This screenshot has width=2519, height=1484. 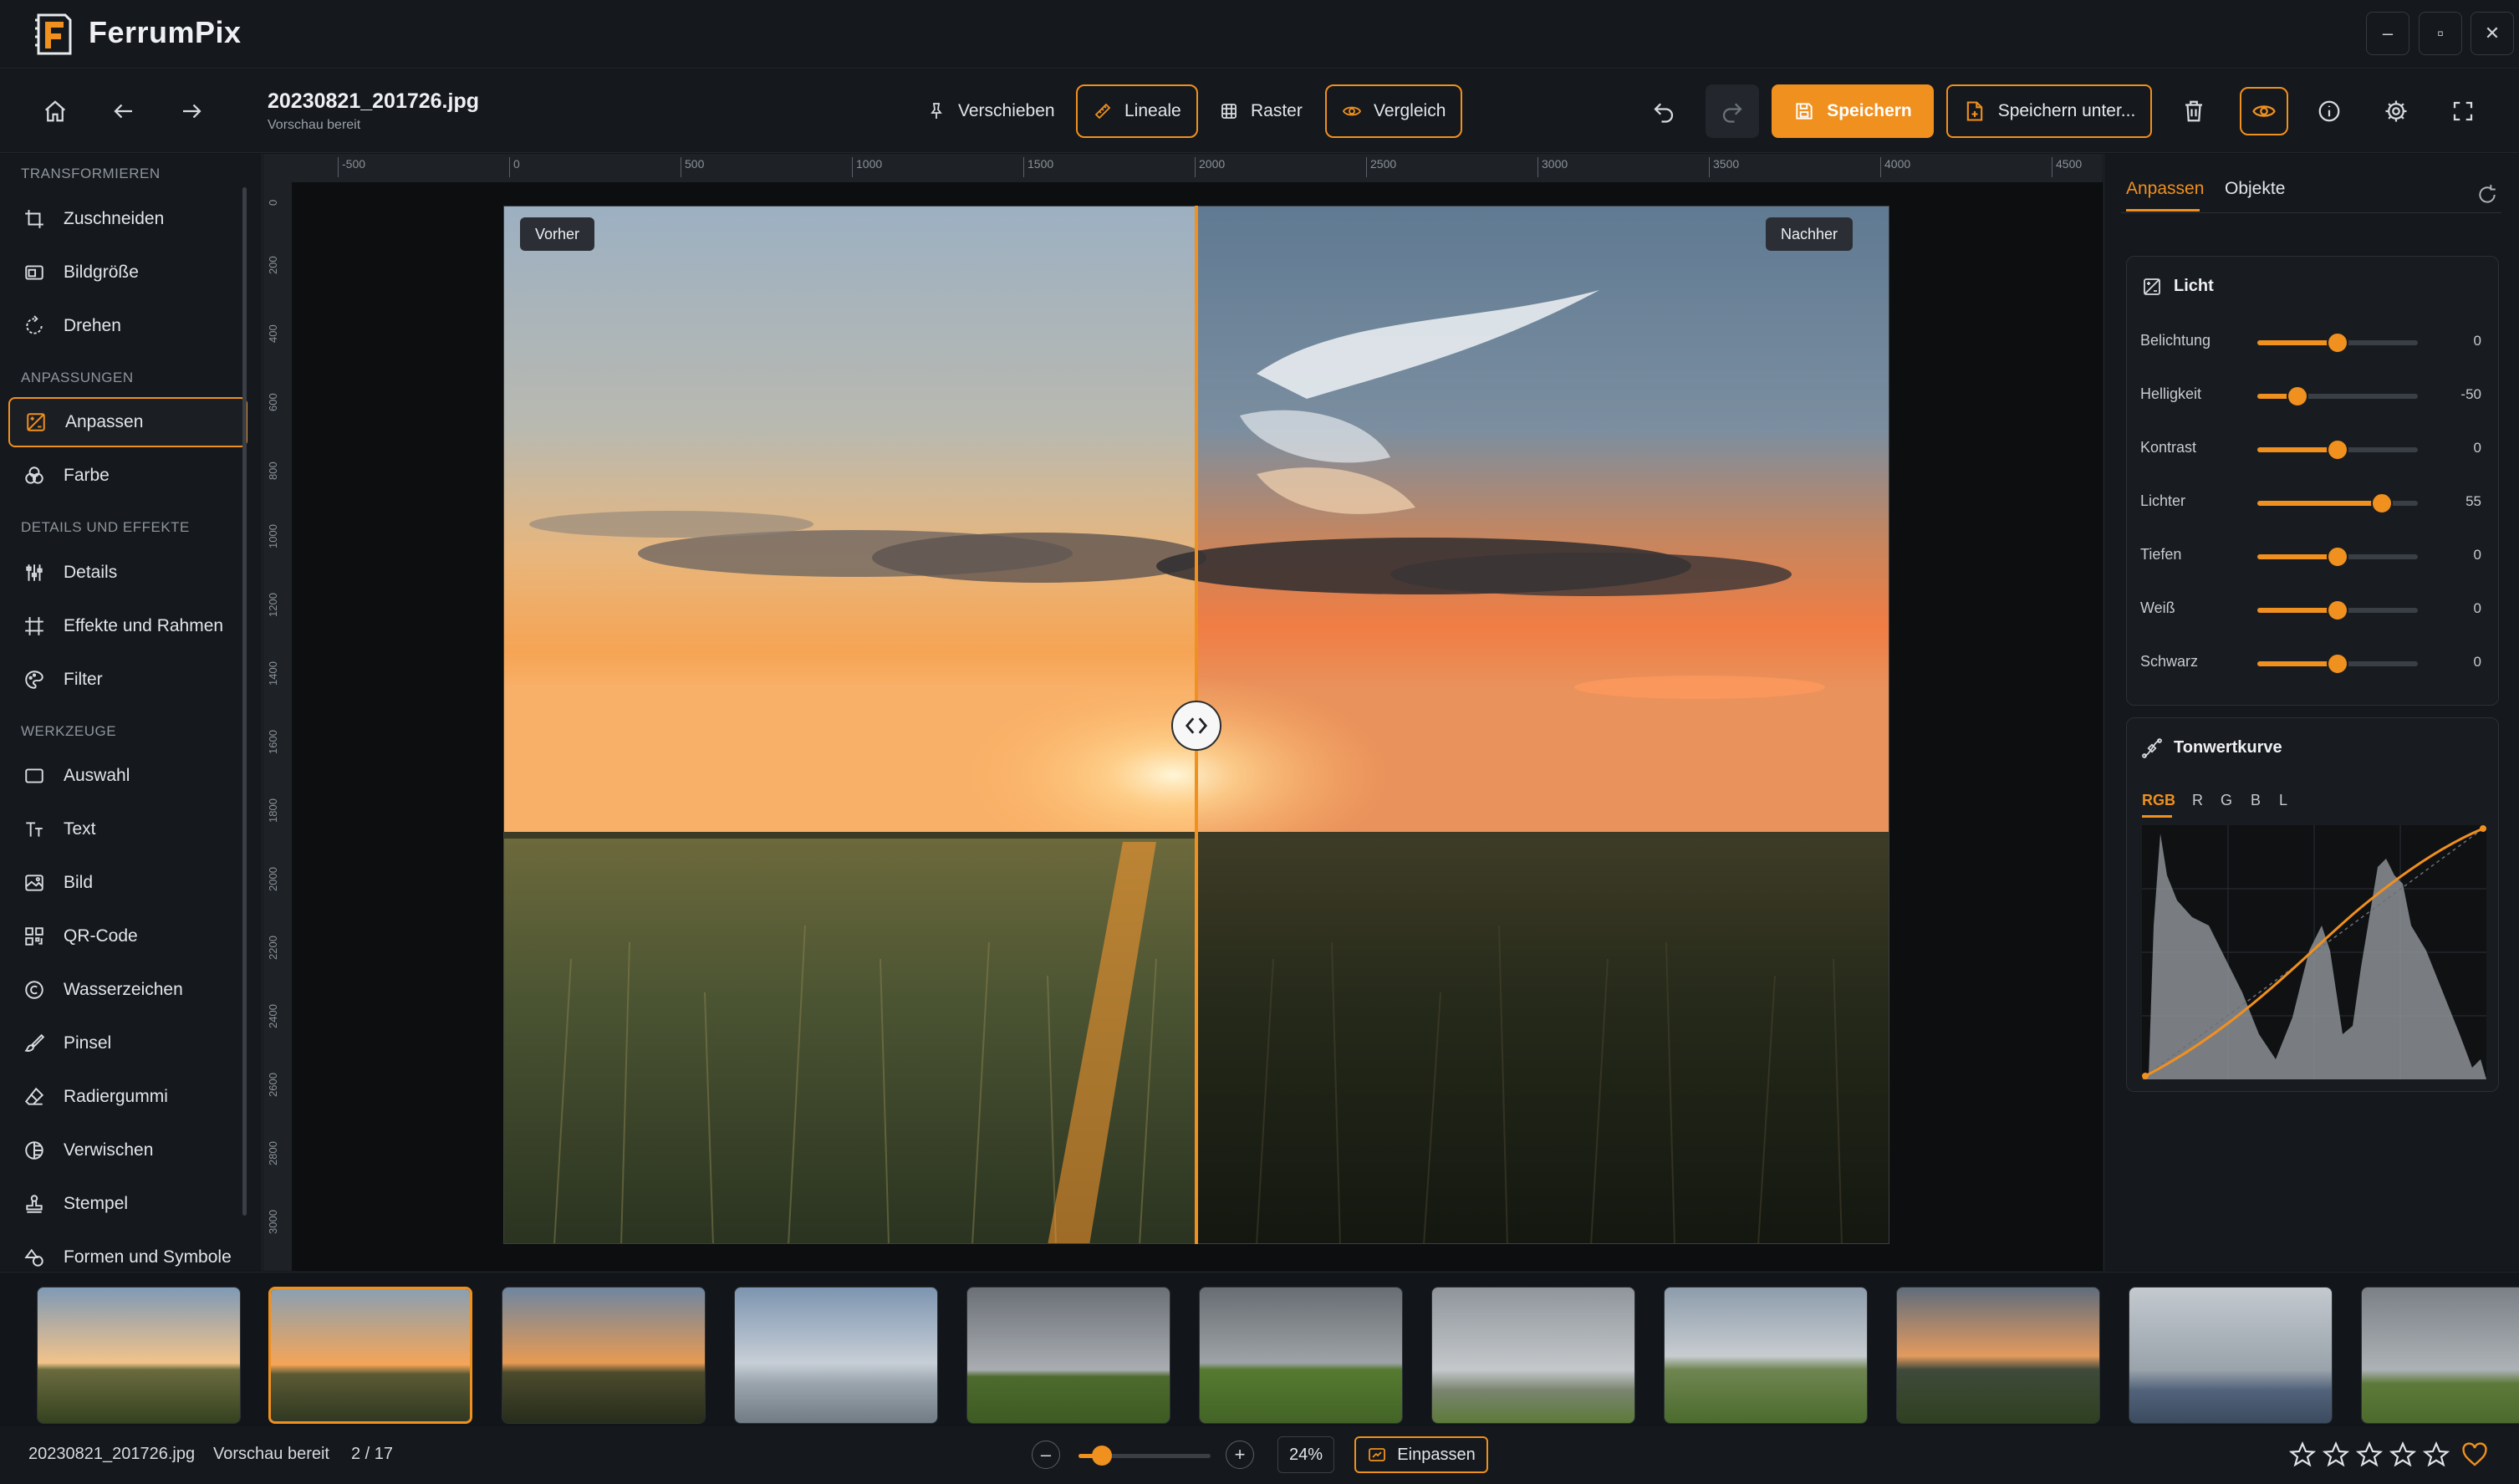 I want to click on preview-toggle-button, so click(x=2264, y=111).